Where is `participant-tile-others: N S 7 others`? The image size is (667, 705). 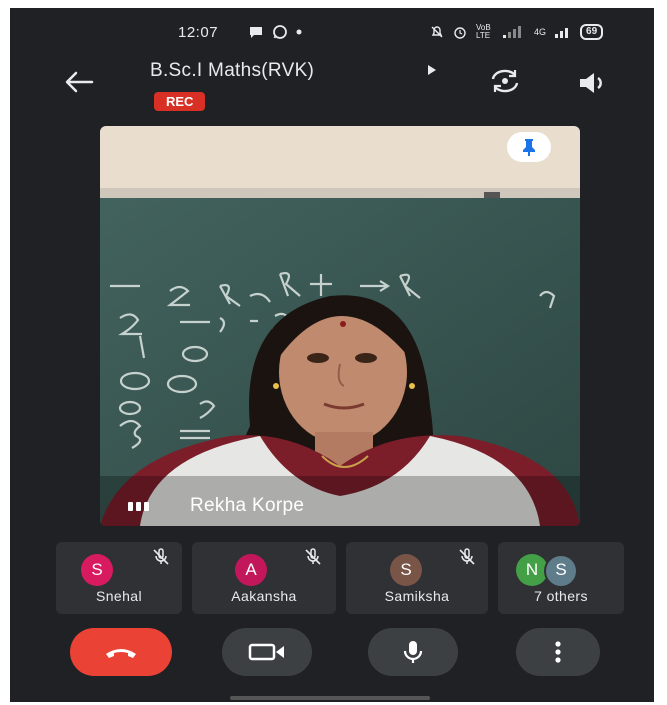
participant-tile-others: N S 7 others is located at coordinates (561, 578).